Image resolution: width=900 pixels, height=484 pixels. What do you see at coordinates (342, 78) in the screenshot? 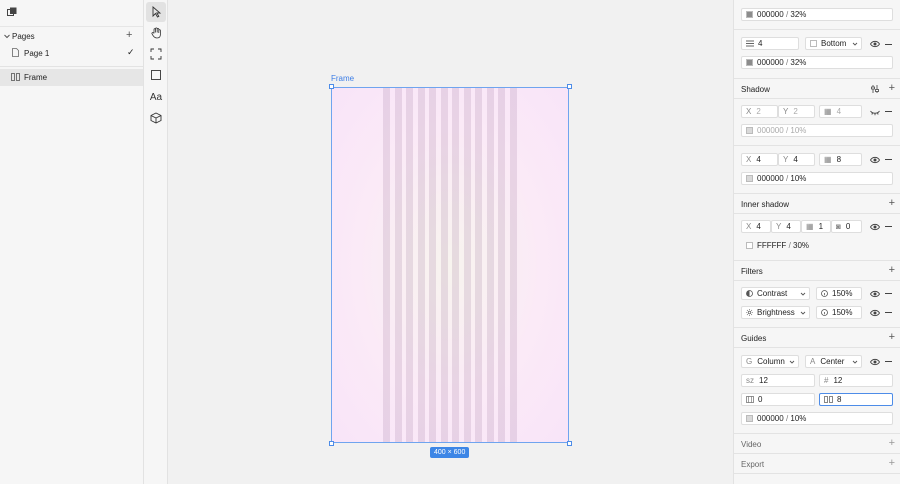
I see `frame-name-label: Frame` at bounding box center [342, 78].